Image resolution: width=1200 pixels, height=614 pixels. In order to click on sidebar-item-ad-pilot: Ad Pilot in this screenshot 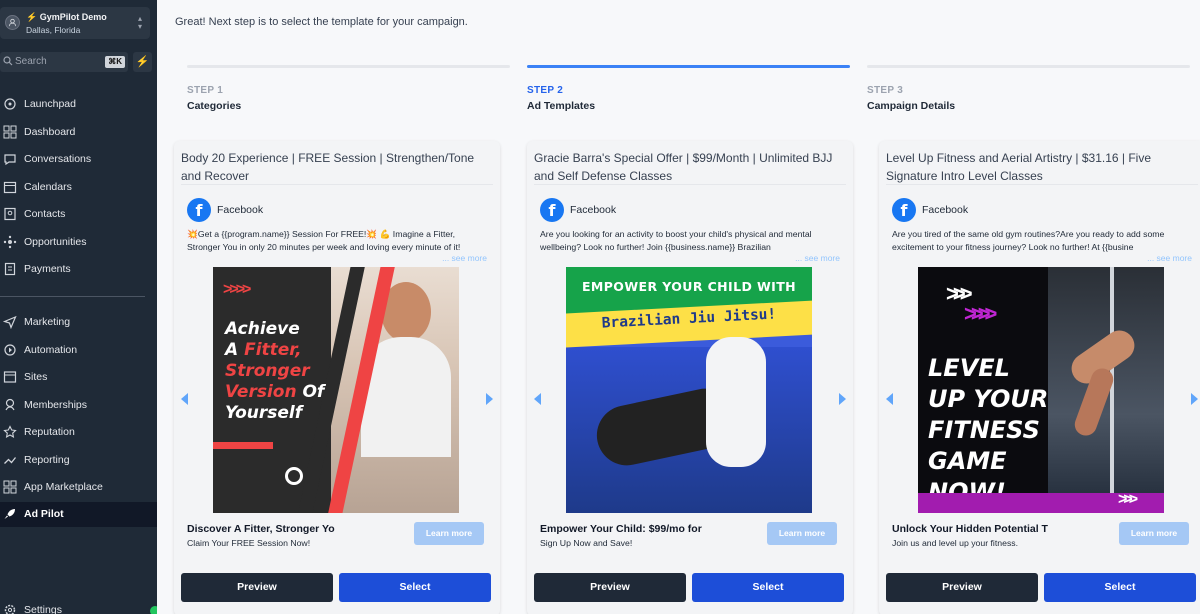, I will do `click(78, 514)`.